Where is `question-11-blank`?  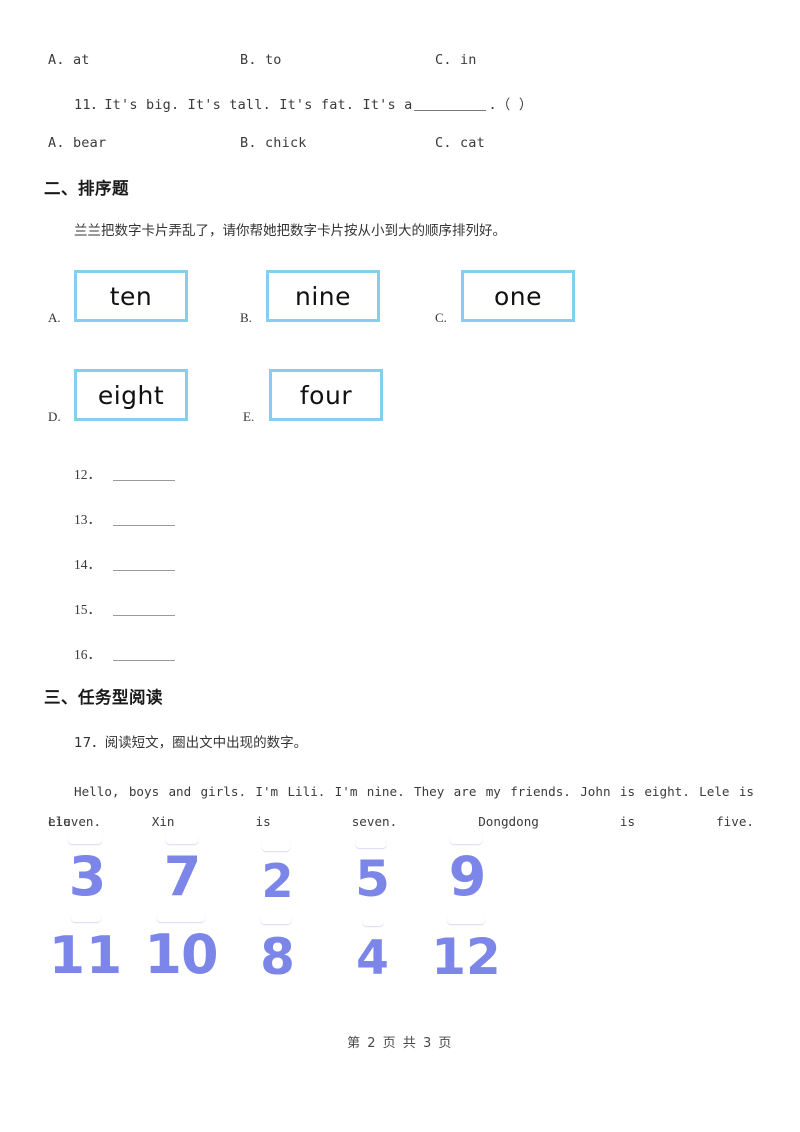
question-11-blank is located at coordinates (450, 104).